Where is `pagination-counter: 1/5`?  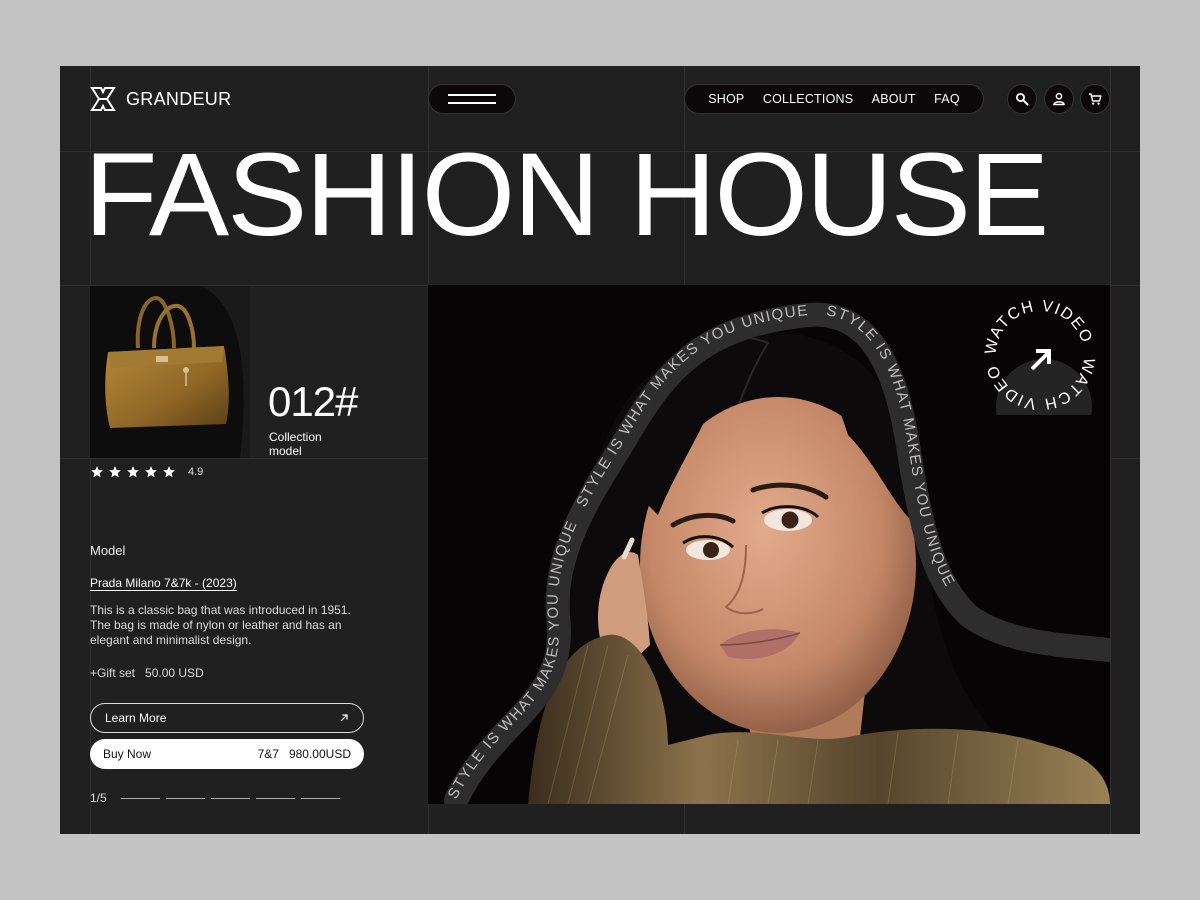
pagination-counter: 1/5 is located at coordinates (98, 798).